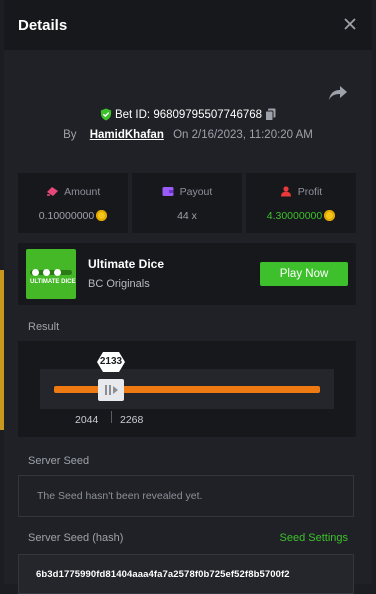 Image resolution: width=376 pixels, height=594 pixels. Describe the element at coordinates (350, 24) in the screenshot. I see `close-icon` at that location.